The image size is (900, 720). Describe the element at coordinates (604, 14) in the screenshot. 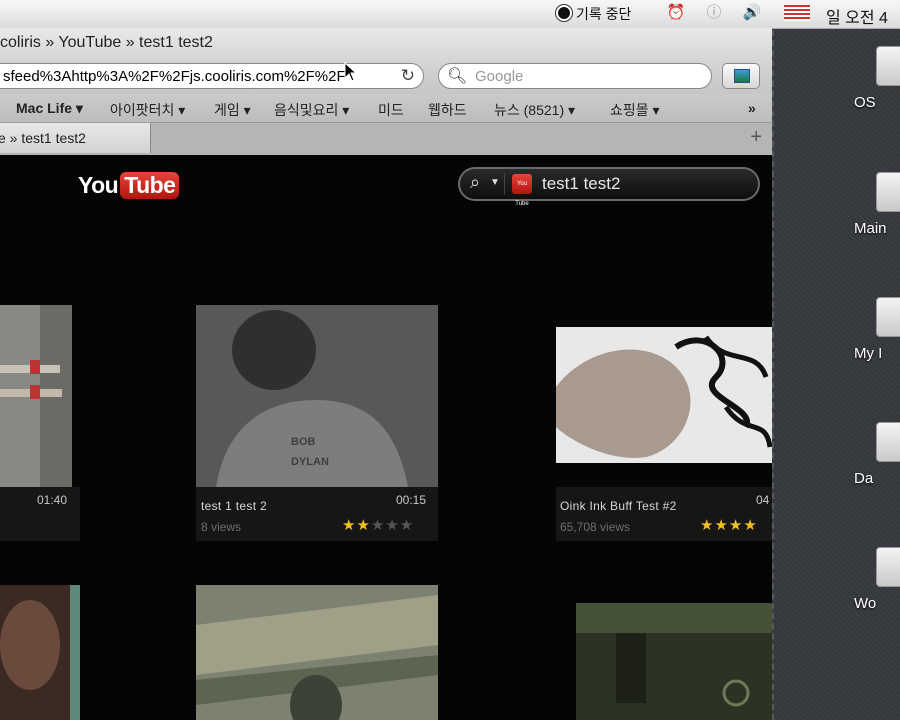

I see `record-label: 기록 중단` at that location.